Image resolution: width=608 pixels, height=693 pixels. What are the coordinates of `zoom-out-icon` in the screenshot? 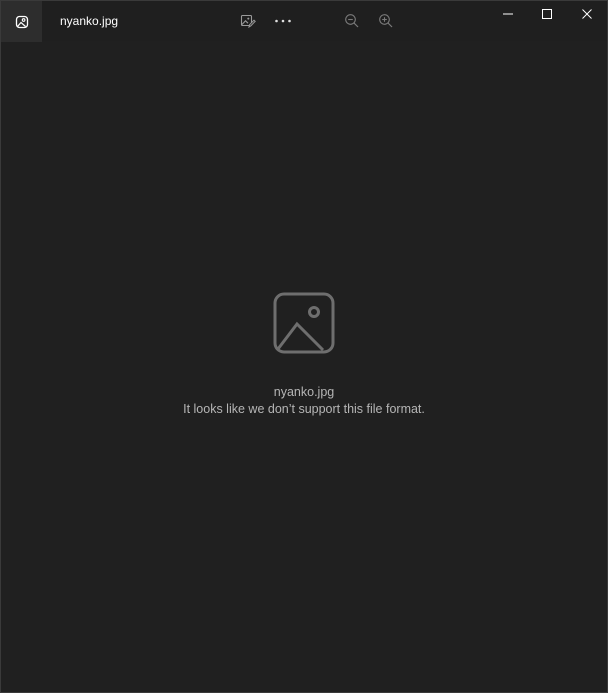 It's located at (352, 21).